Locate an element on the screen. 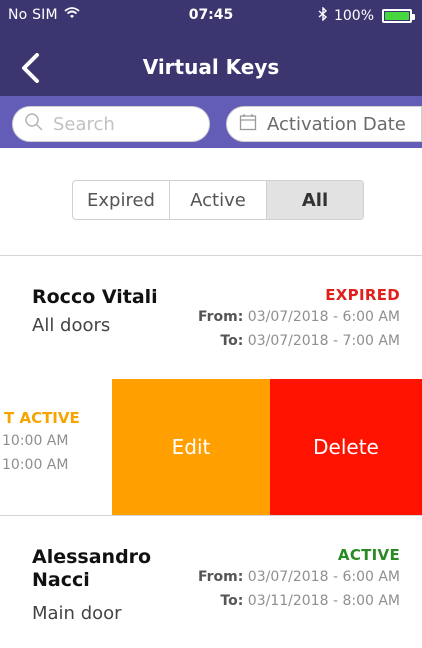 The image size is (422, 648). status-badge: EXPIRED is located at coordinates (362, 295).